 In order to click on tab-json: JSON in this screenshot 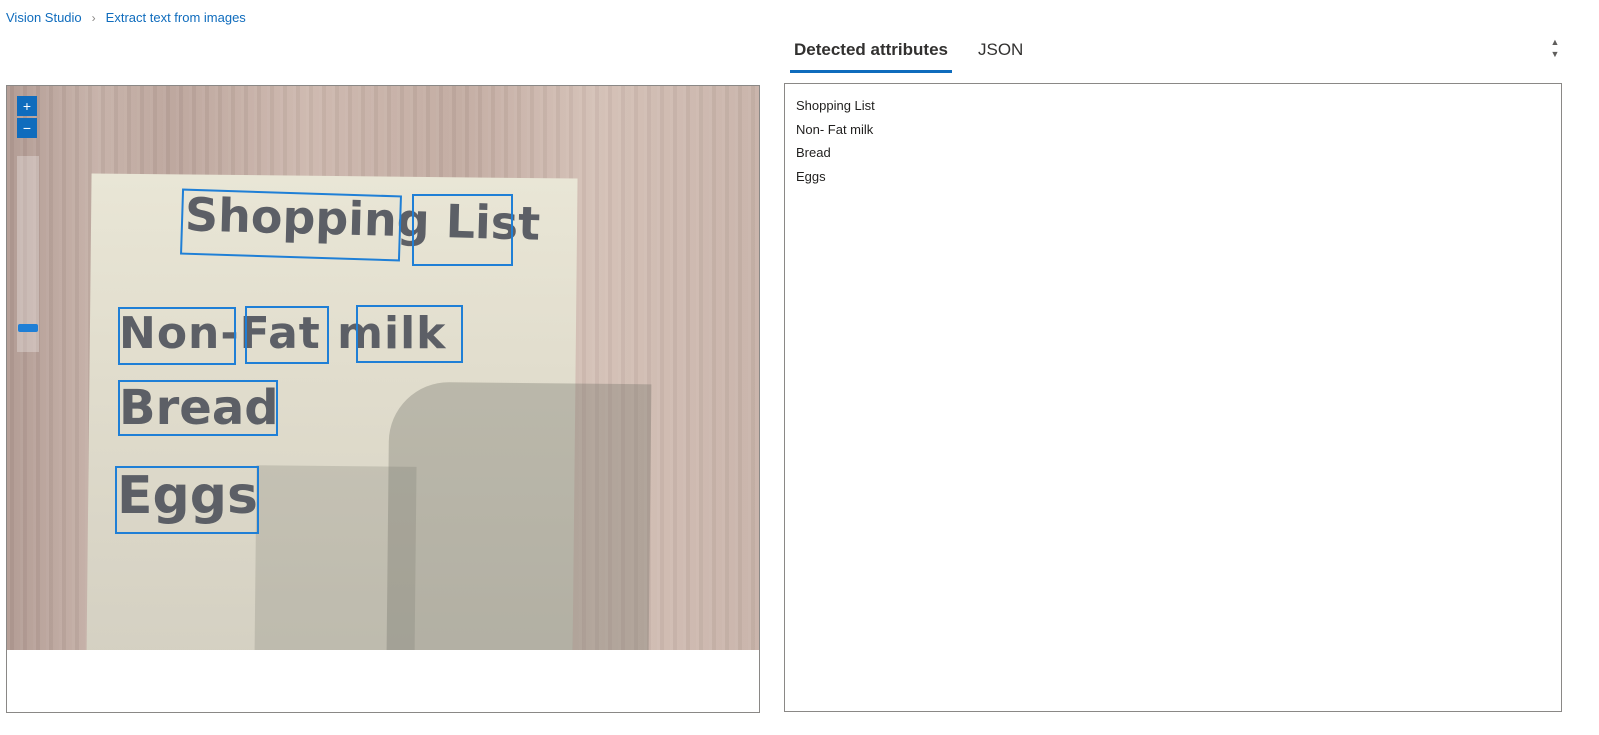, I will do `click(1000, 54)`.